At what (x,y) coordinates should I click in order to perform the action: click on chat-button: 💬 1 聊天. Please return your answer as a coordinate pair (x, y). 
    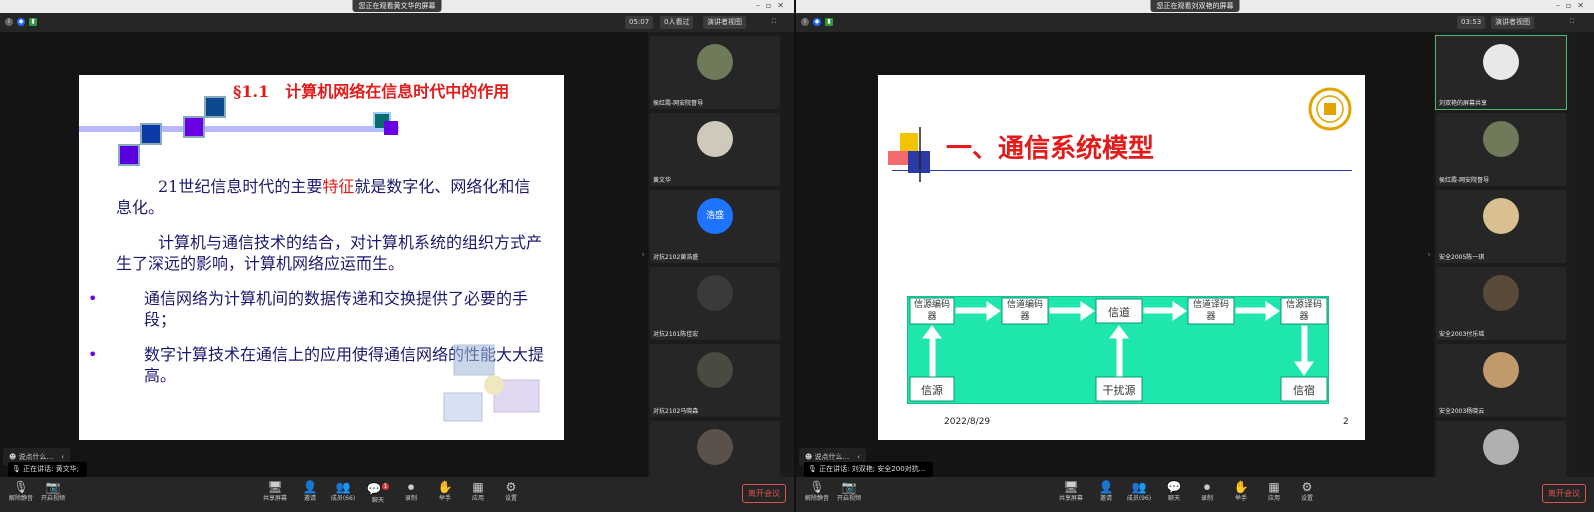
    Looking at the image, I should click on (378, 492).